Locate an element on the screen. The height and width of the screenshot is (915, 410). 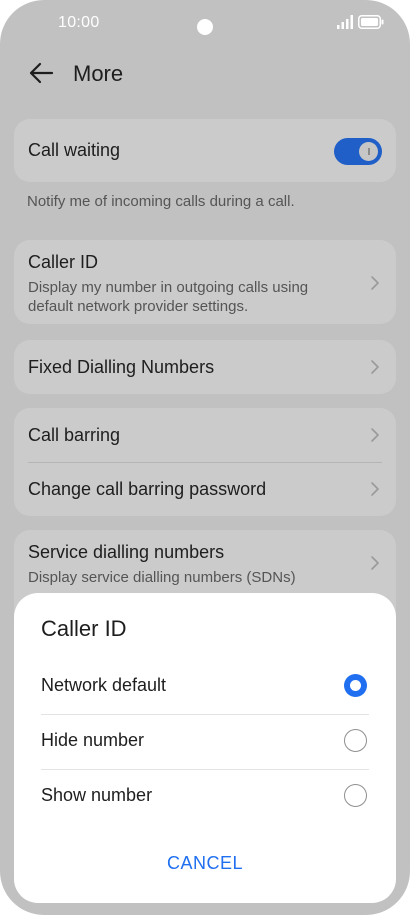
radio-selected is located at coordinates (355, 685).